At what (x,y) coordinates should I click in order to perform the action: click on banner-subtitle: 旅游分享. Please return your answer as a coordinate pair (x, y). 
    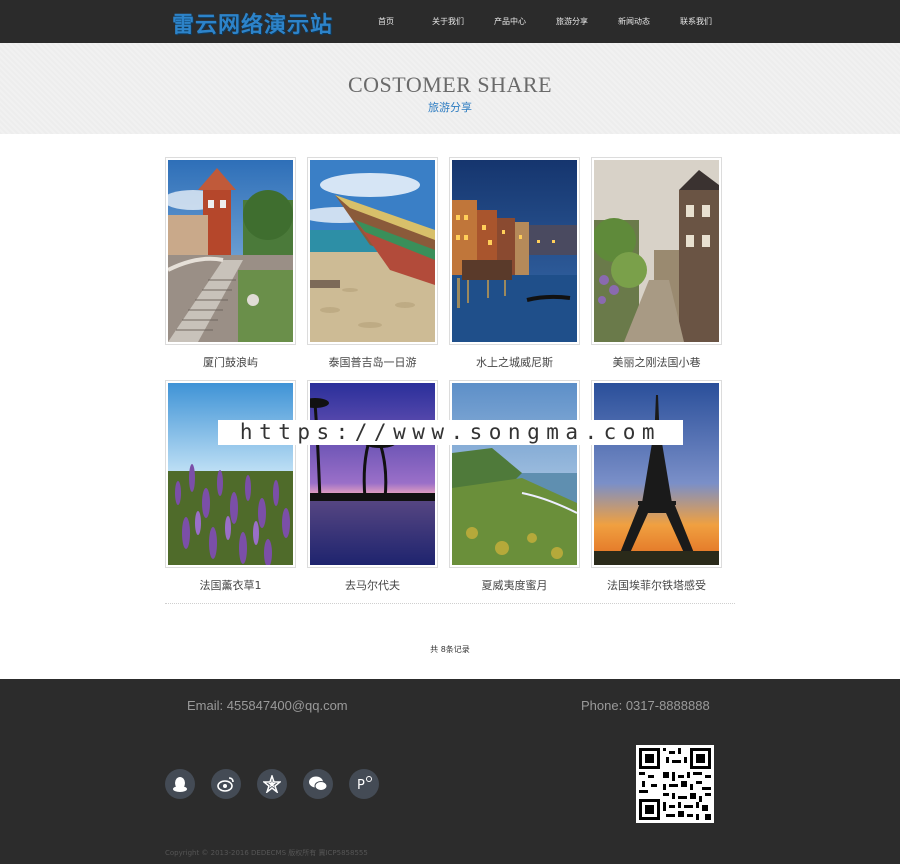
    Looking at the image, I should click on (450, 107).